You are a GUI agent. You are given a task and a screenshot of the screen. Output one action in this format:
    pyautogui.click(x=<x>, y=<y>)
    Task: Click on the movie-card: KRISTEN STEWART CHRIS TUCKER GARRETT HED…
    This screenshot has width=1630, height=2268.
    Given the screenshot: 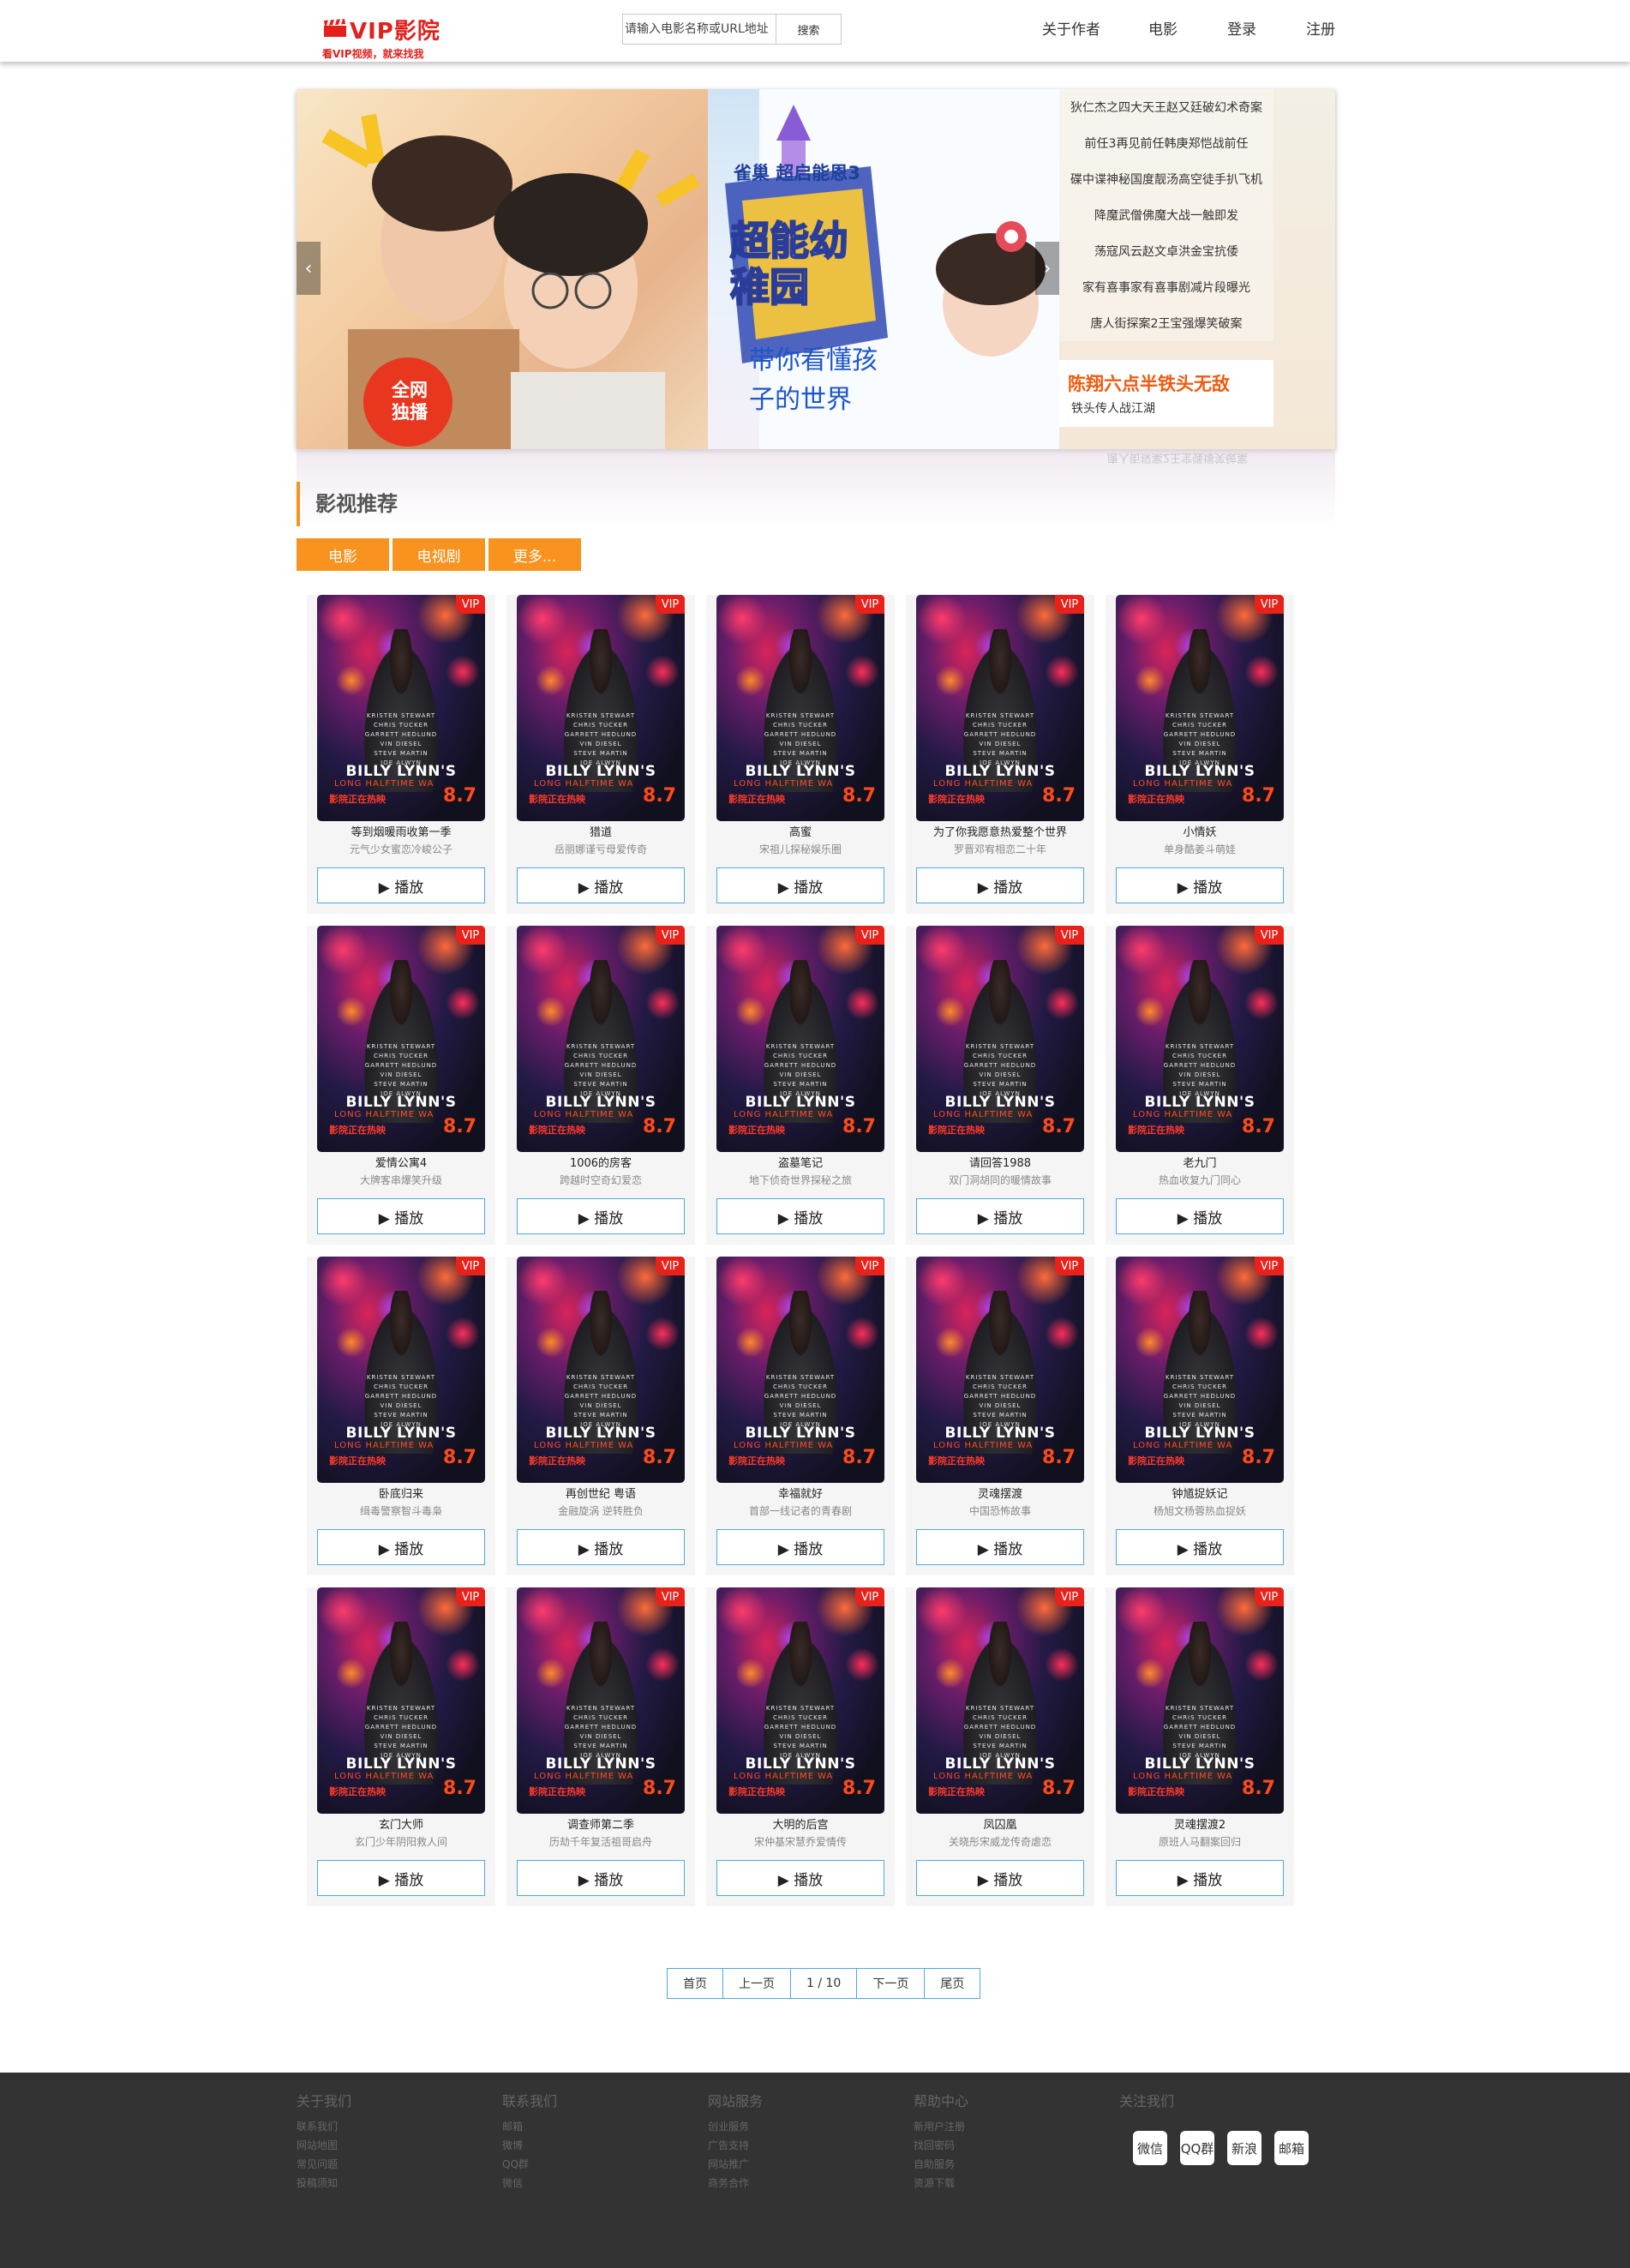 What is the action you would take?
    pyautogui.click(x=401, y=1416)
    